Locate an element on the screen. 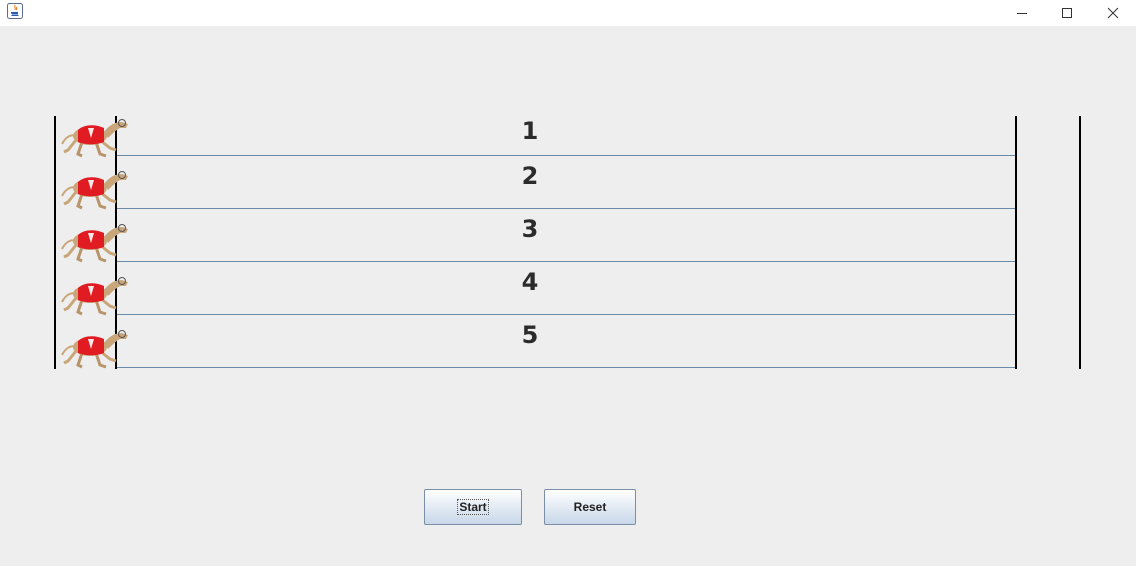 The image size is (1136, 566). start-button-label: Start is located at coordinates (473, 507).